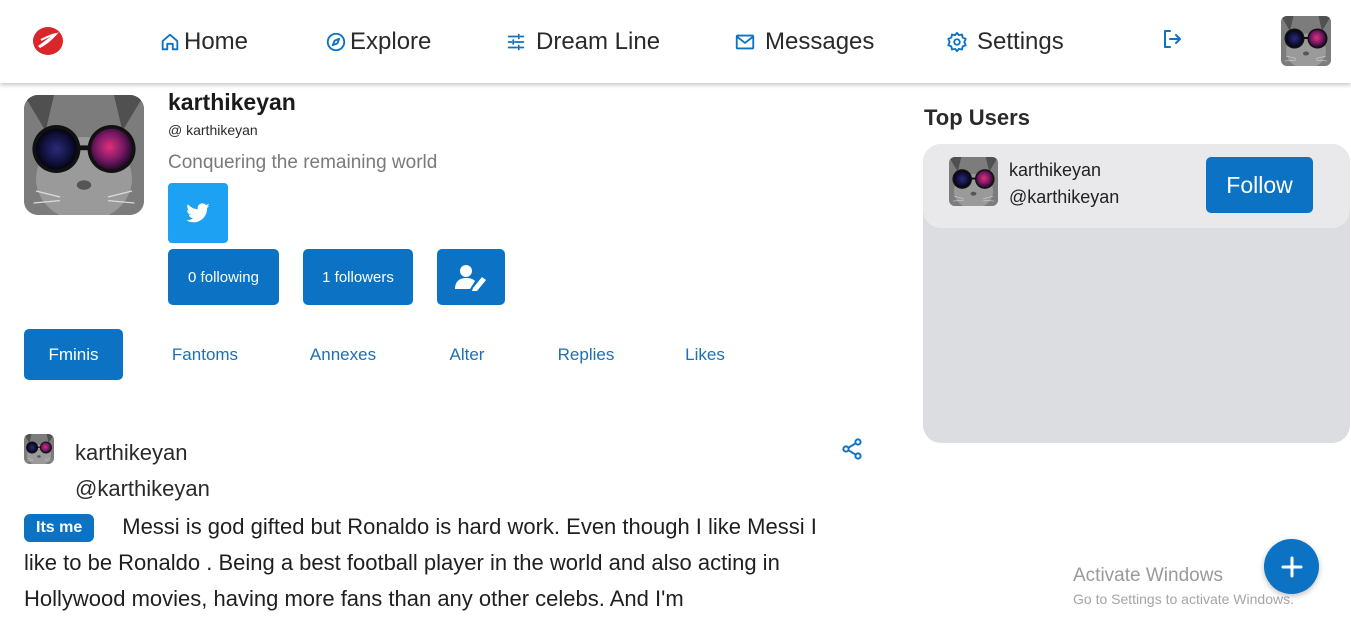 This screenshot has height=625, width=1351. Describe the element at coordinates (1306, 41) in the screenshot. I see `user-avatar-icon` at that location.